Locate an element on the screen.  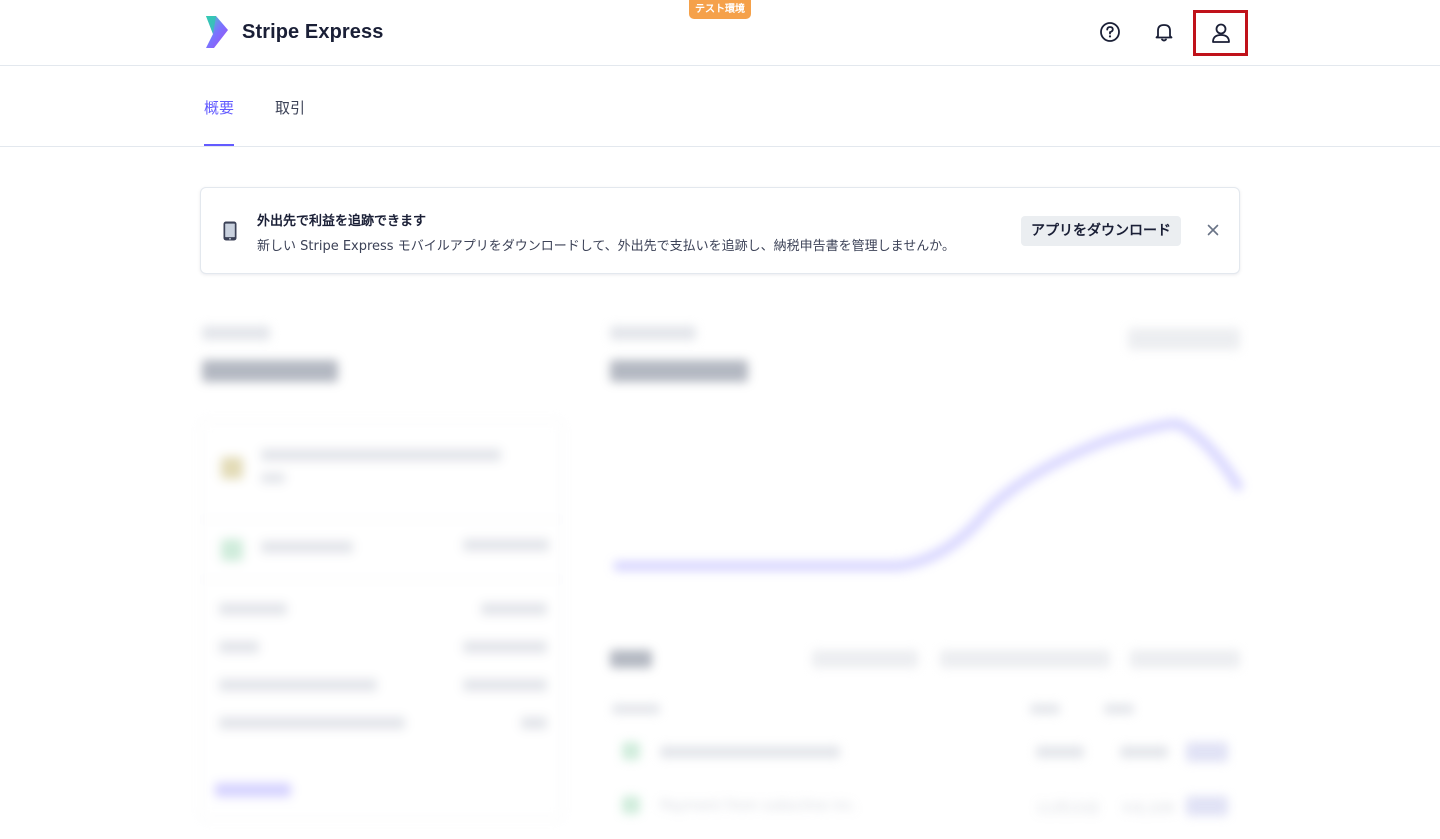
tab-transactions: 取引 is located at coordinates (290, 107).